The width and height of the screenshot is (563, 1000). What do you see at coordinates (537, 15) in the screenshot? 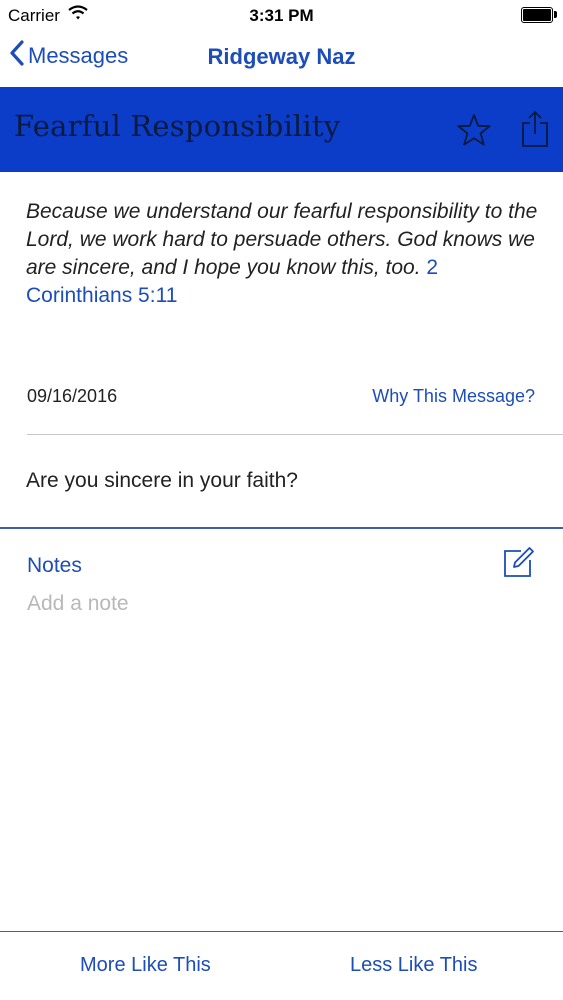
I see `battery-icon` at bounding box center [537, 15].